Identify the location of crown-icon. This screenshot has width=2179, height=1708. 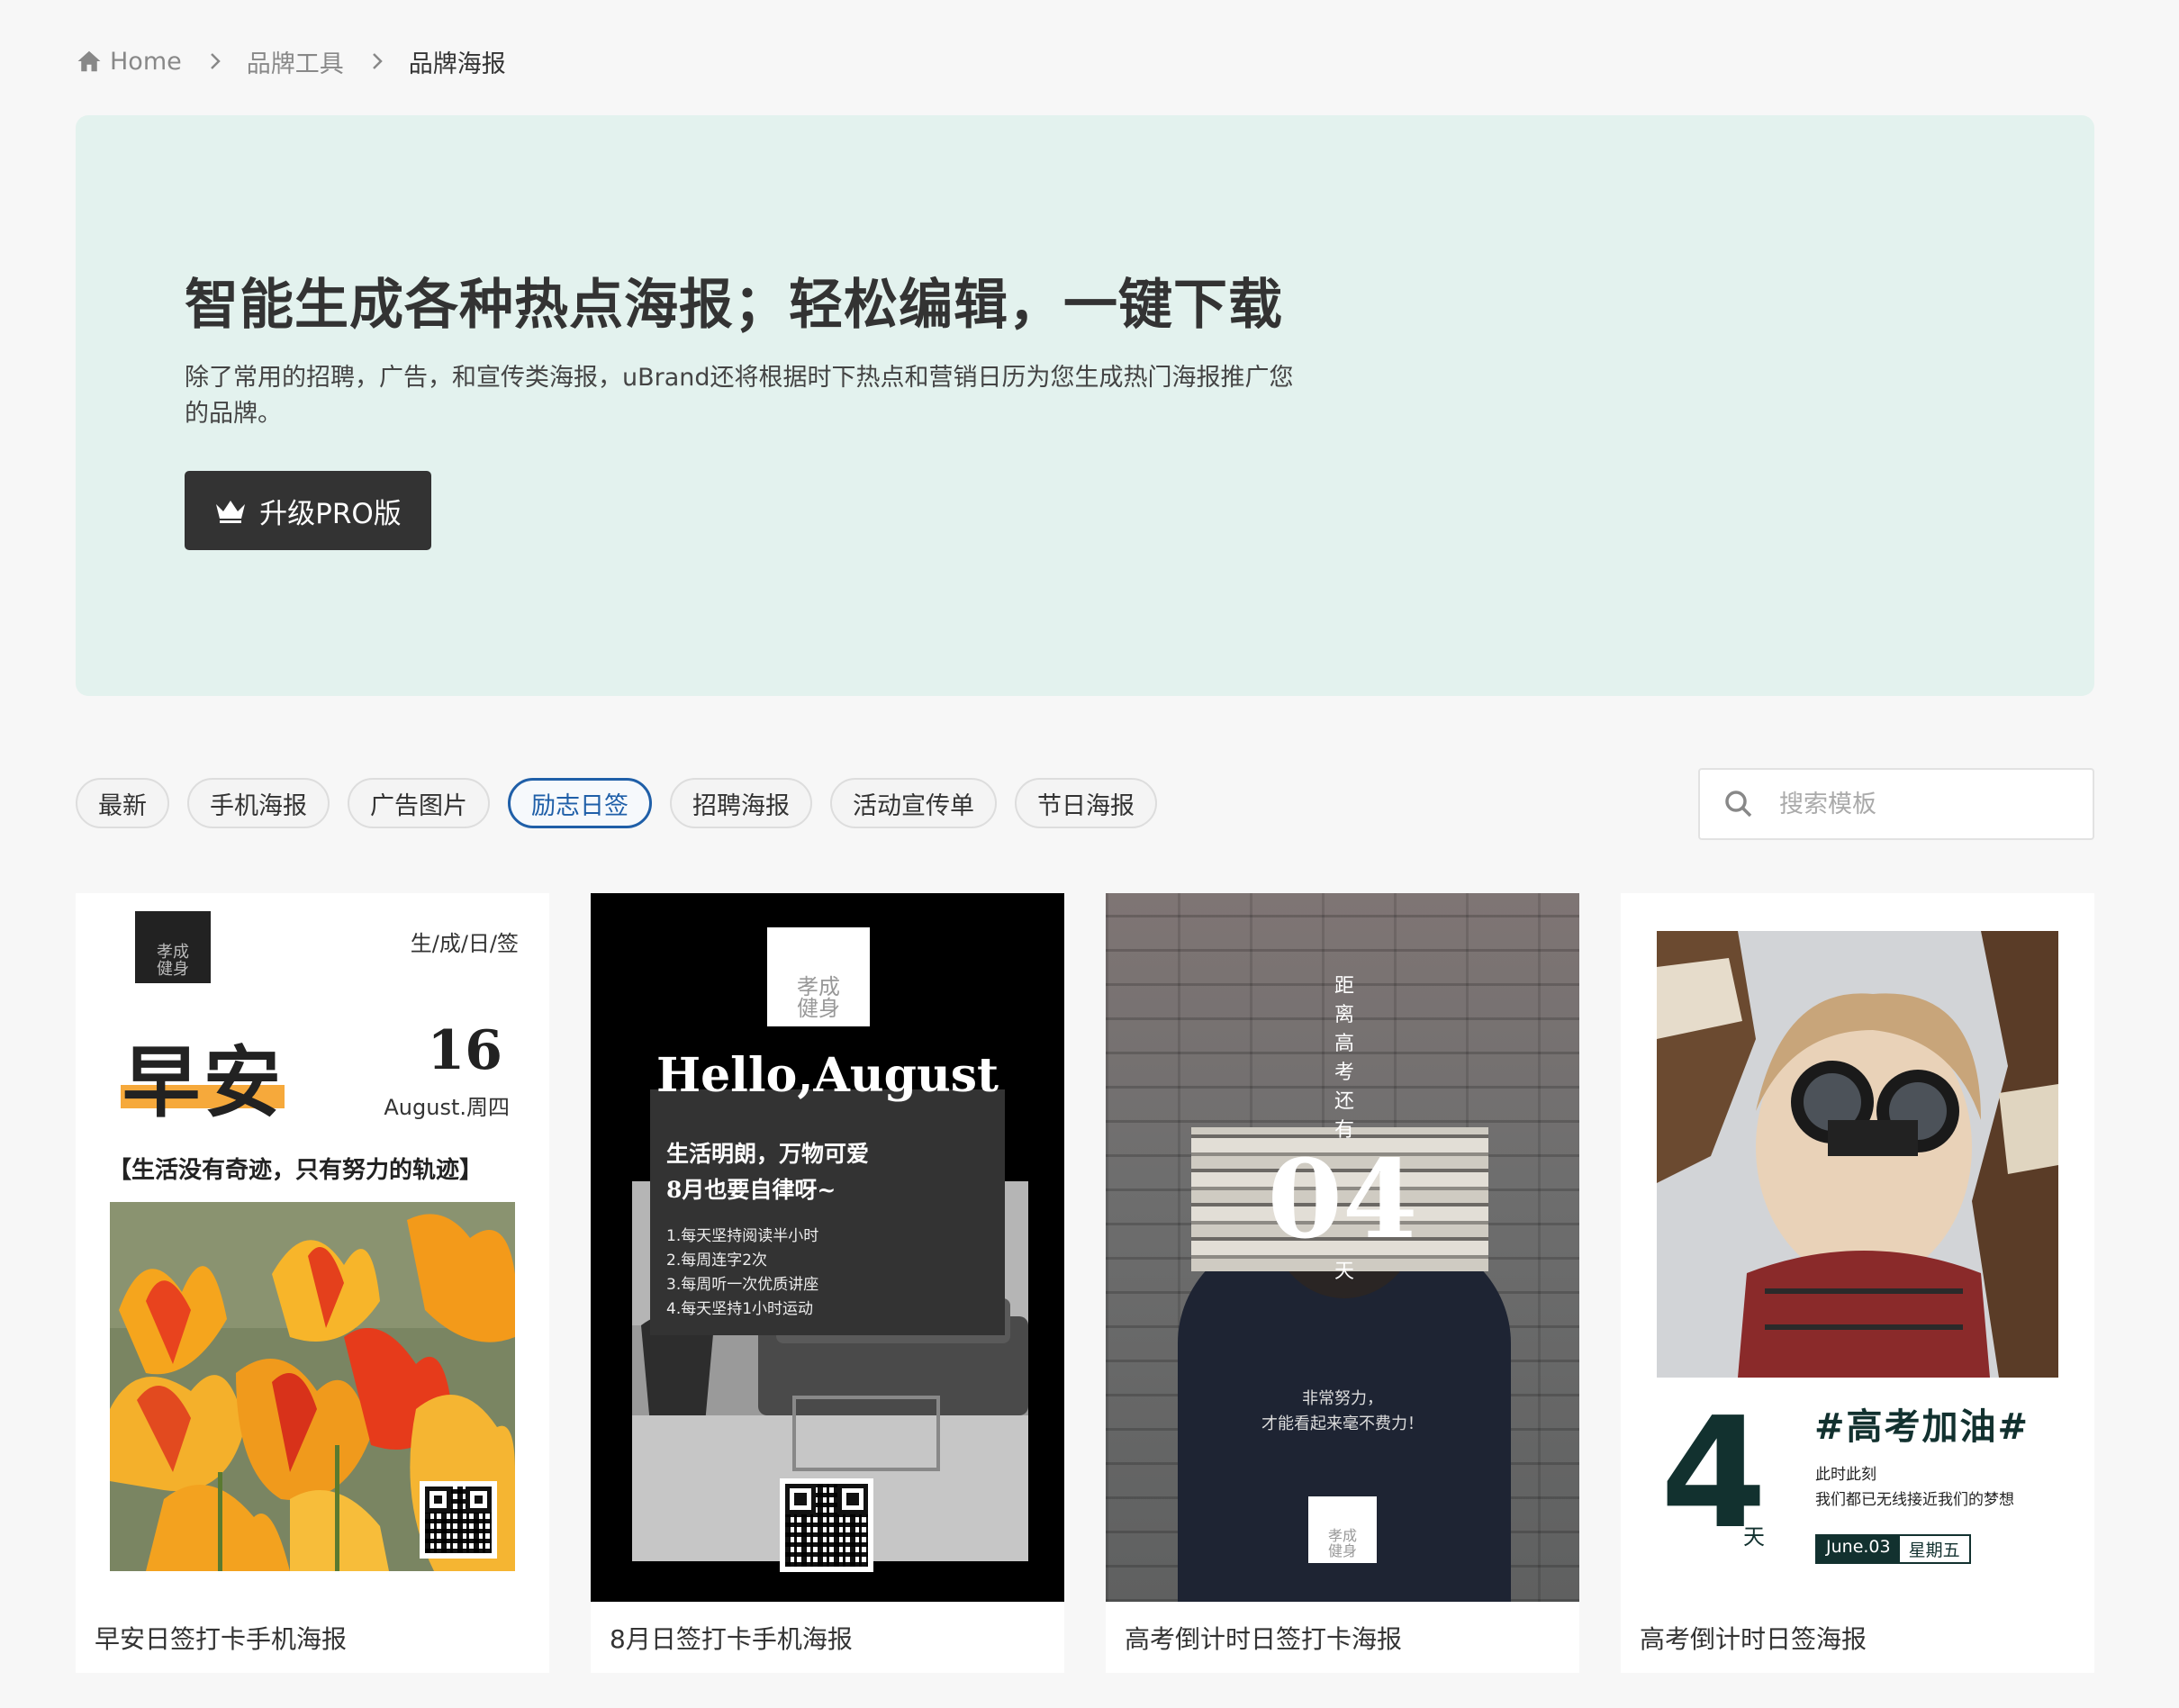
(231, 512).